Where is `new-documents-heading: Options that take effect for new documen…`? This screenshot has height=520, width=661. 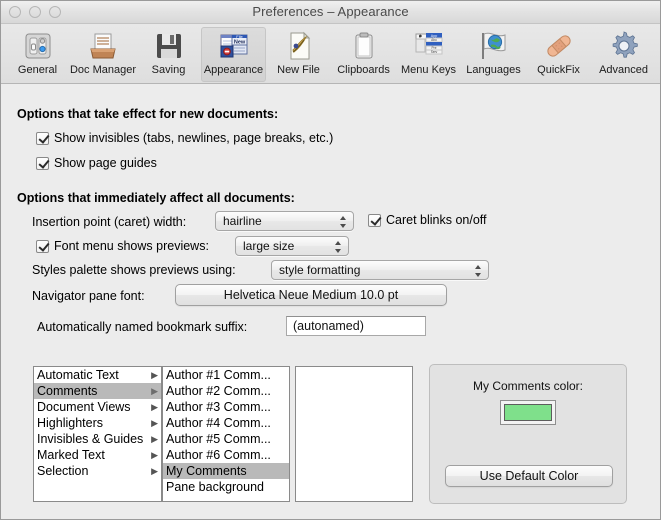 new-documents-heading: Options that take effect for new documen… is located at coordinates (148, 114).